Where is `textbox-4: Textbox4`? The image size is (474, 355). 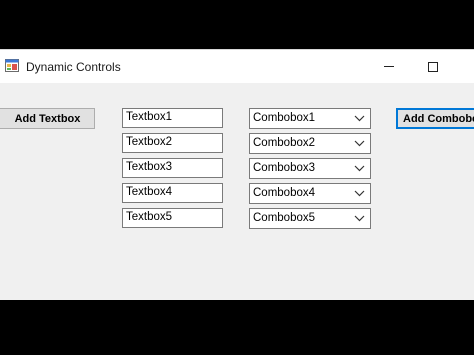
textbox-4: Textbox4 is located at coordinates (172, 193).